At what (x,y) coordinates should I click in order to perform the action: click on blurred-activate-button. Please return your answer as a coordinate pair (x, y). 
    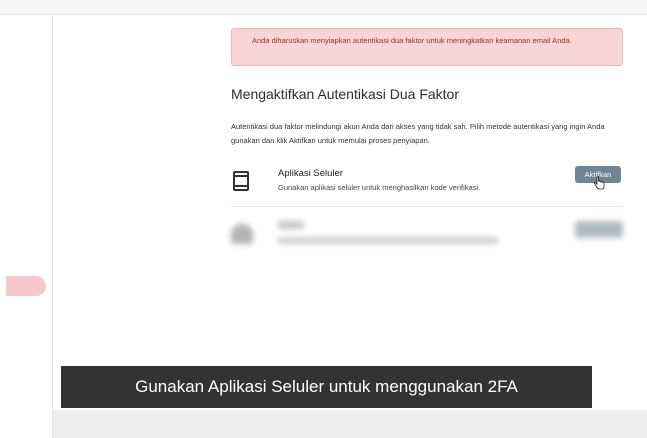
    Looking at the image, I should click on (599, 229).